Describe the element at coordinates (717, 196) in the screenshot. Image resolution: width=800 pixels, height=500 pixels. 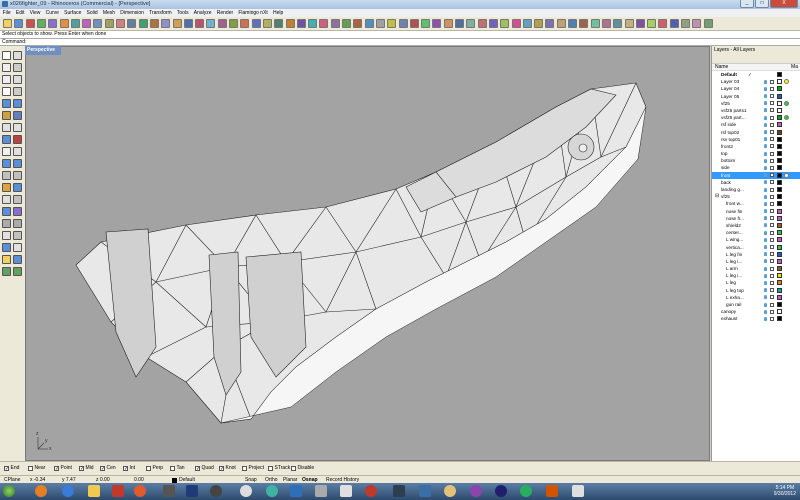
I see `collapse-group-icon: ⊟` at that location.